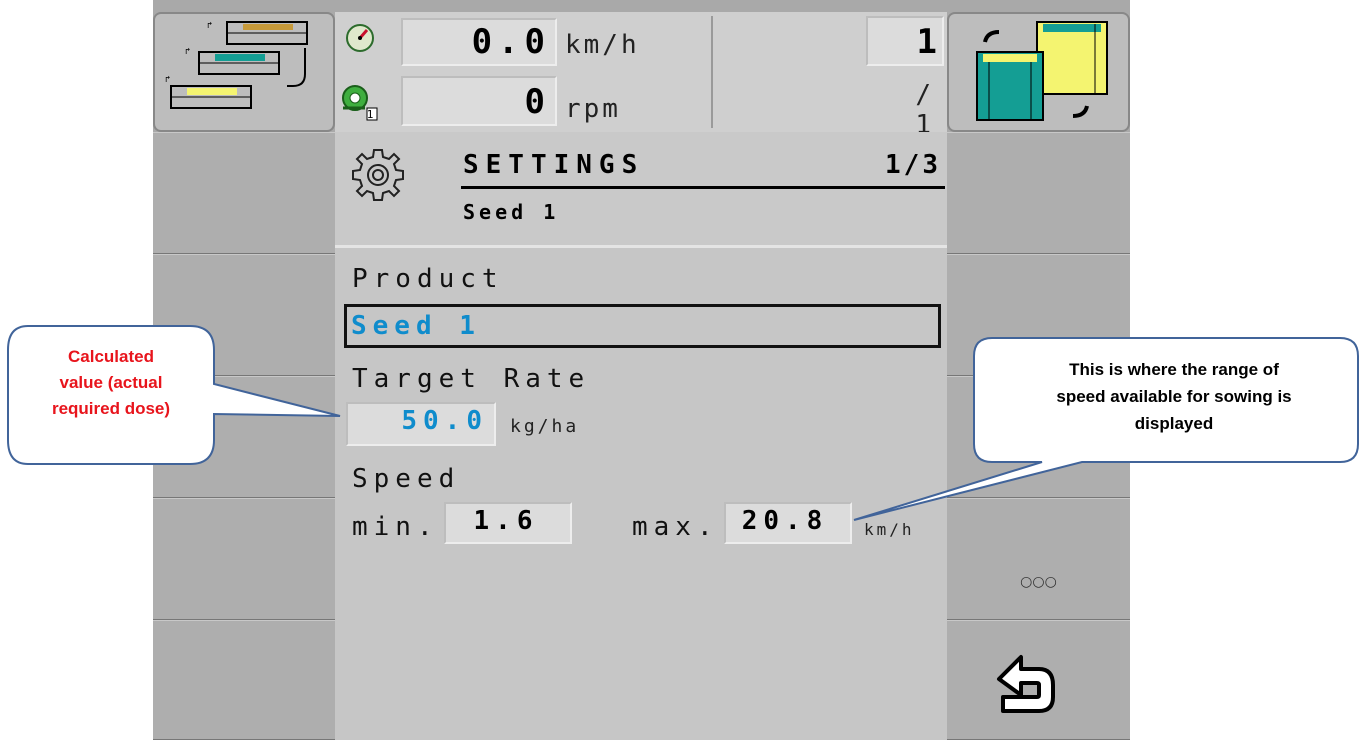  I want to click on speed-label: Speed, so click(406, 479).